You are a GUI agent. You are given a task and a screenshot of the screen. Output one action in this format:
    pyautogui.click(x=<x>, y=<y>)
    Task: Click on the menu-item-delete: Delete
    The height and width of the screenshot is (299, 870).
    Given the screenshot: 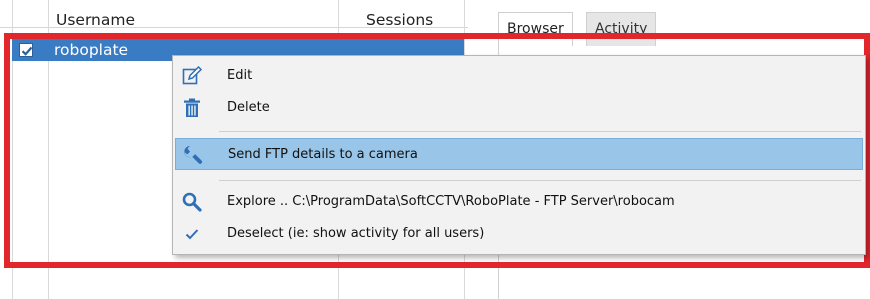 What is the action you would take?
    pyautogui.click(x=519, y=108)
    